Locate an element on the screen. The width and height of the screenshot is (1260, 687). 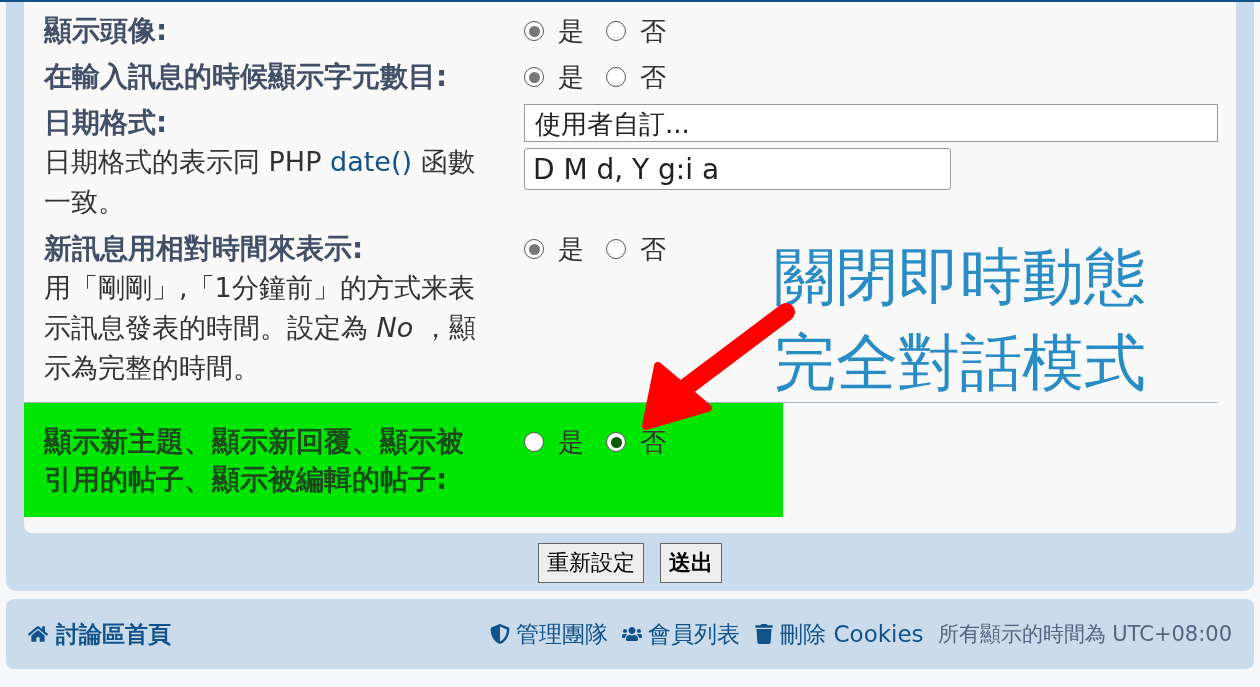
date-link: date() is located at coordinates (371, 161).